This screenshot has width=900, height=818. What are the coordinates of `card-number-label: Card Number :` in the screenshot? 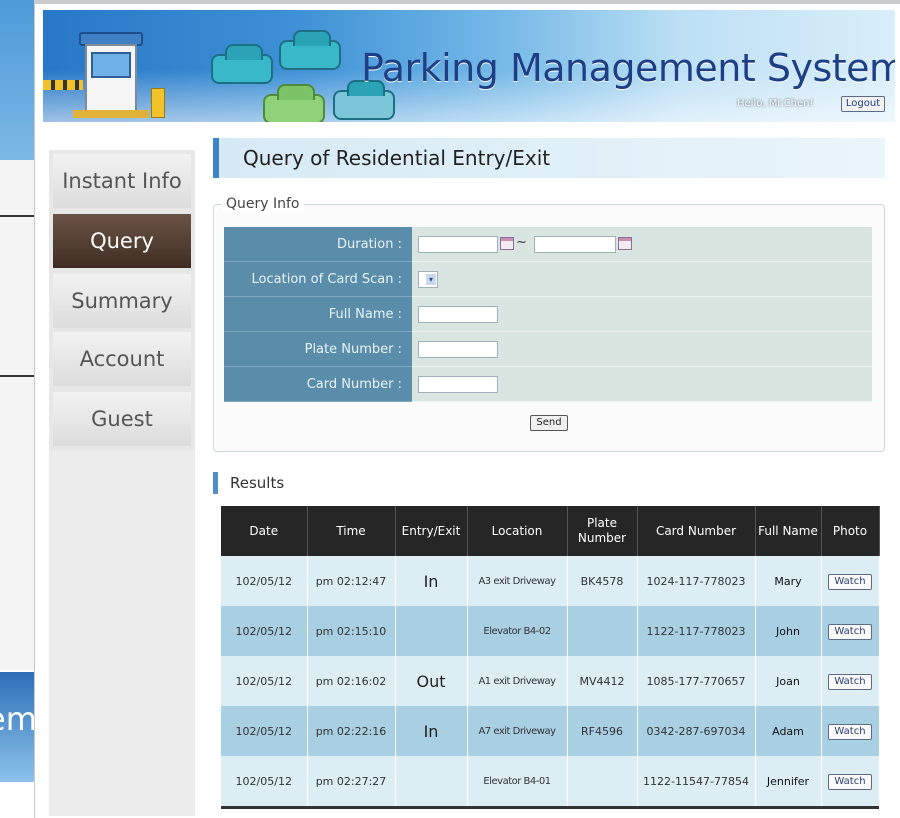 It's located at (318, 384).